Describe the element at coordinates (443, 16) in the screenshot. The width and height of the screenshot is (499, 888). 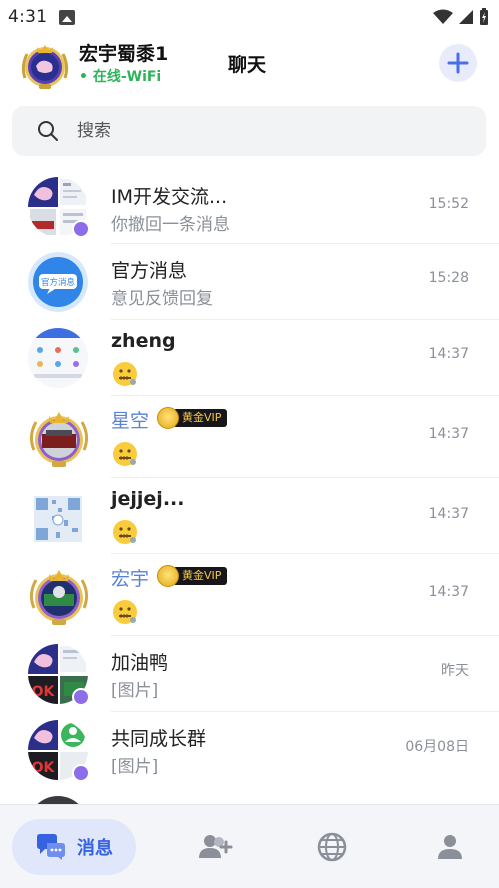
I see `wifi-icon` at that location.